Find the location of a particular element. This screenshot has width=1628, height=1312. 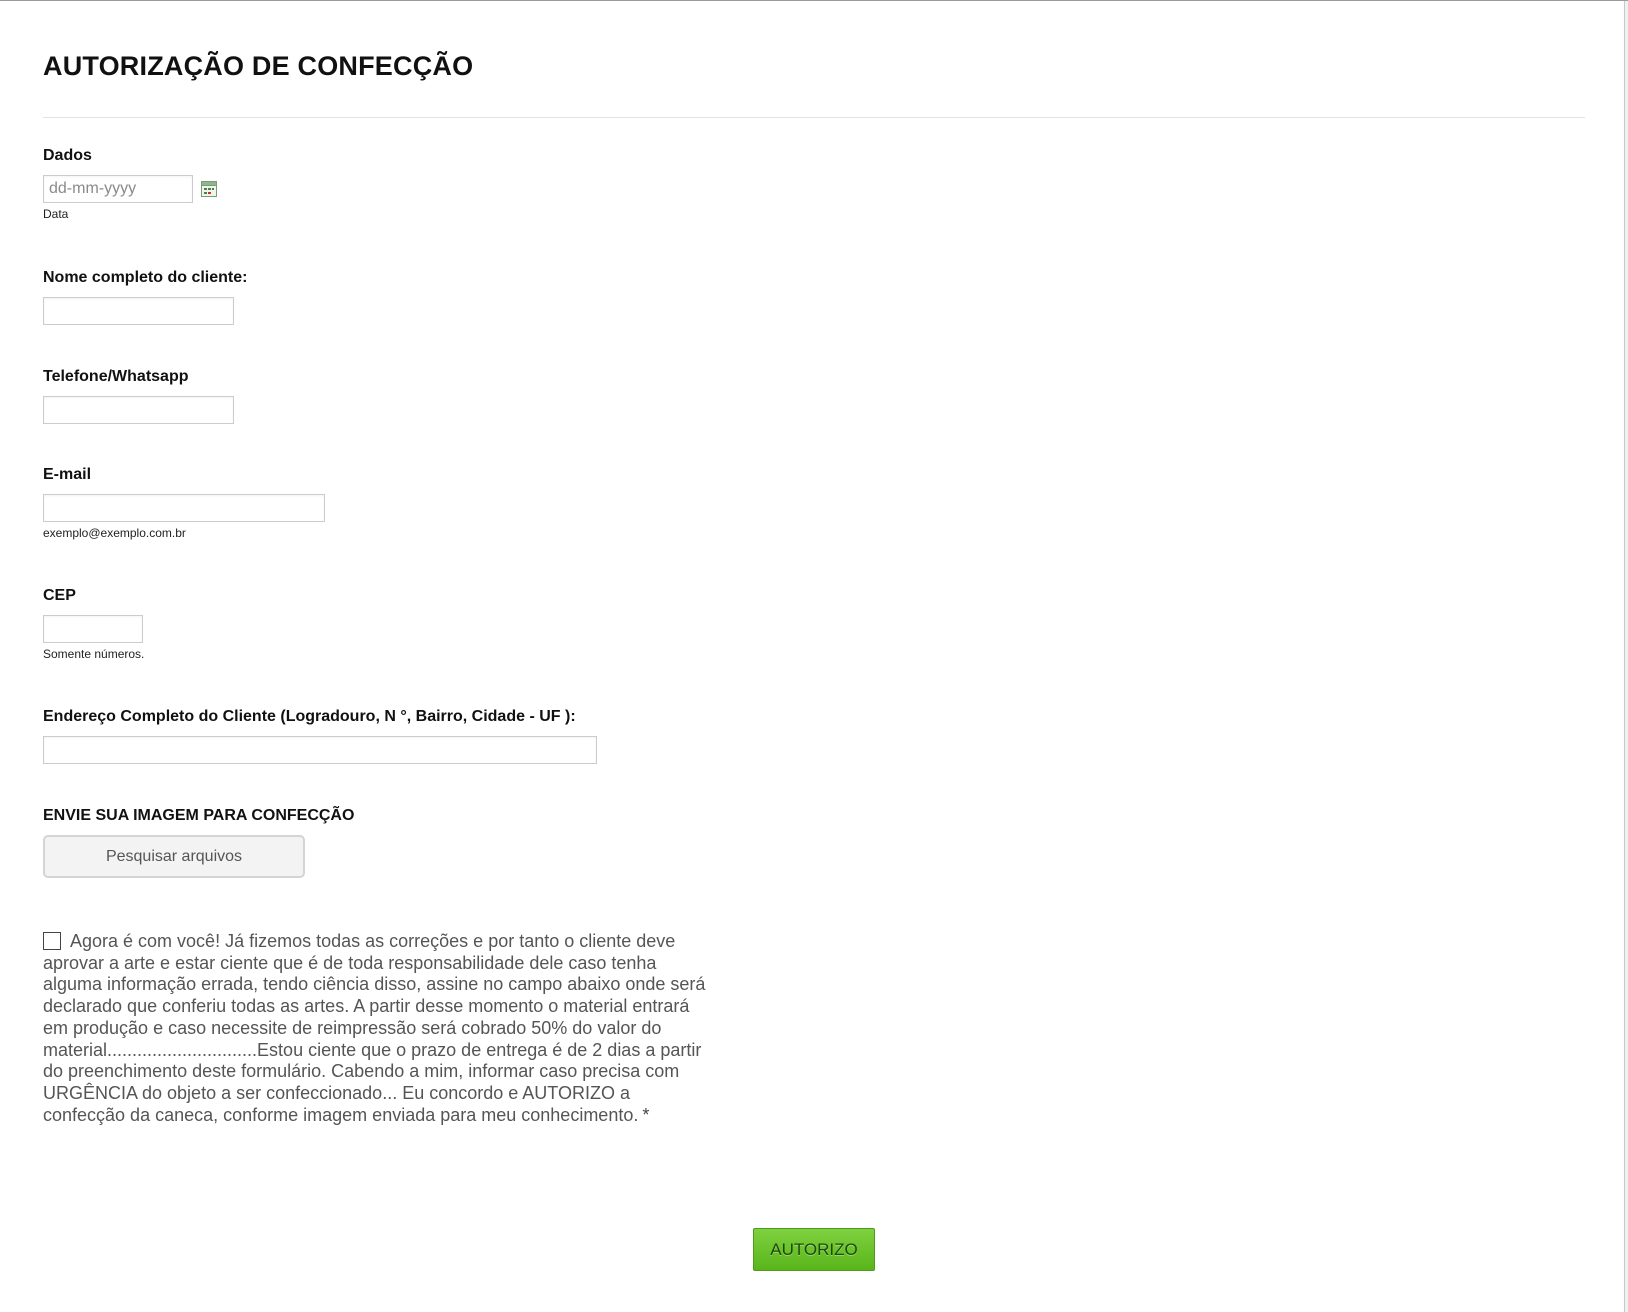

name-input is located at coordinates (138, 311).